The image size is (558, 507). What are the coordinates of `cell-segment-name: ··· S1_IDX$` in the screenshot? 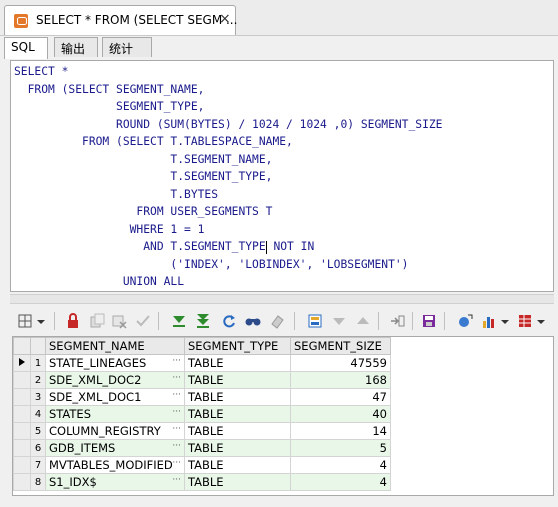 It's located at (115, 482).